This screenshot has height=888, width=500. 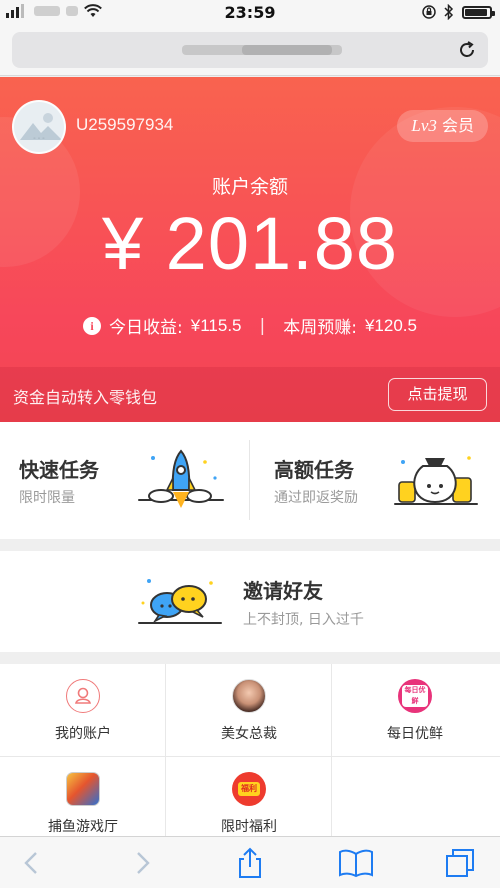 What do you see at coordinates (39, 139) in the screenshot?
I see `avatar-caption: ◦ ◦ ◦` at bounding box center [39, 139].